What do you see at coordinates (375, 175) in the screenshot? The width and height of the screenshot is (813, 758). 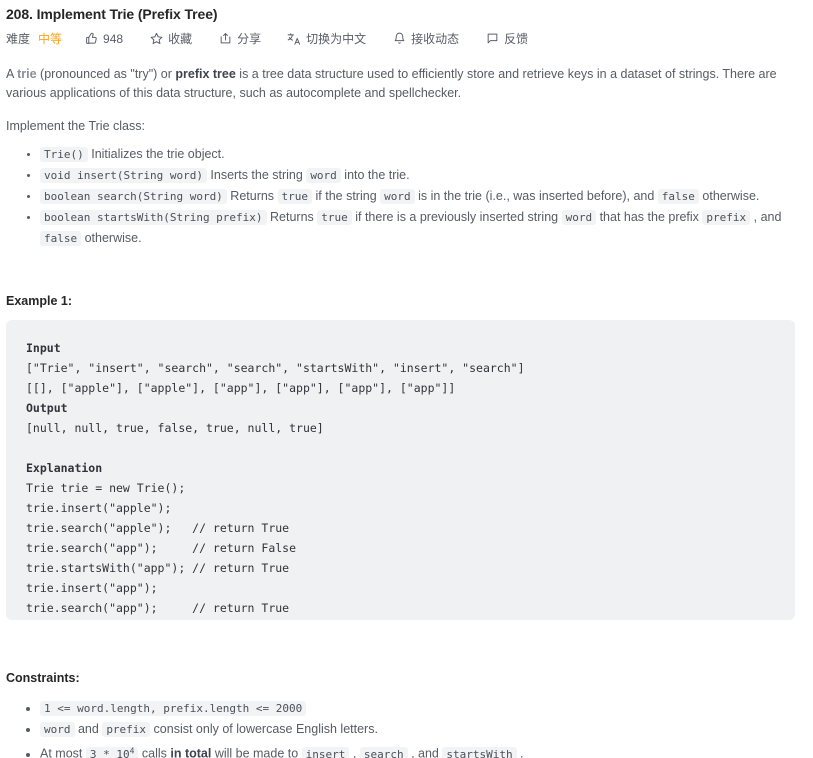 I see `text-run: into the trie.` at bounding box center [375, 175].